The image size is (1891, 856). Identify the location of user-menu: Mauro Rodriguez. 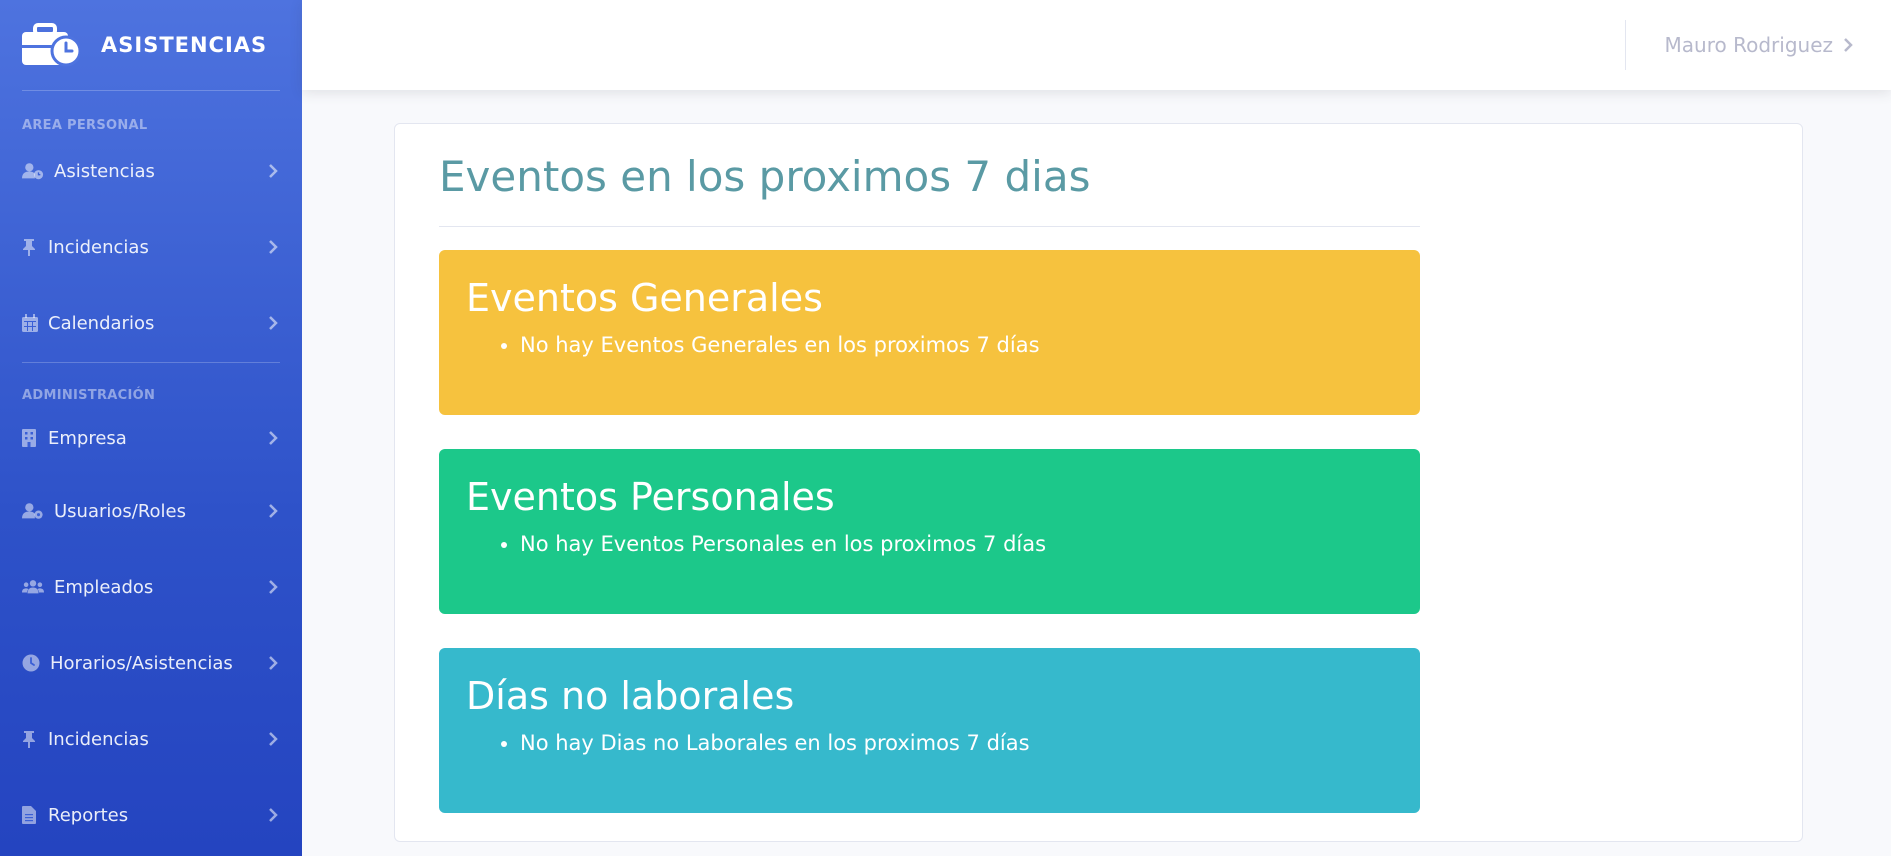
(1759, 45).